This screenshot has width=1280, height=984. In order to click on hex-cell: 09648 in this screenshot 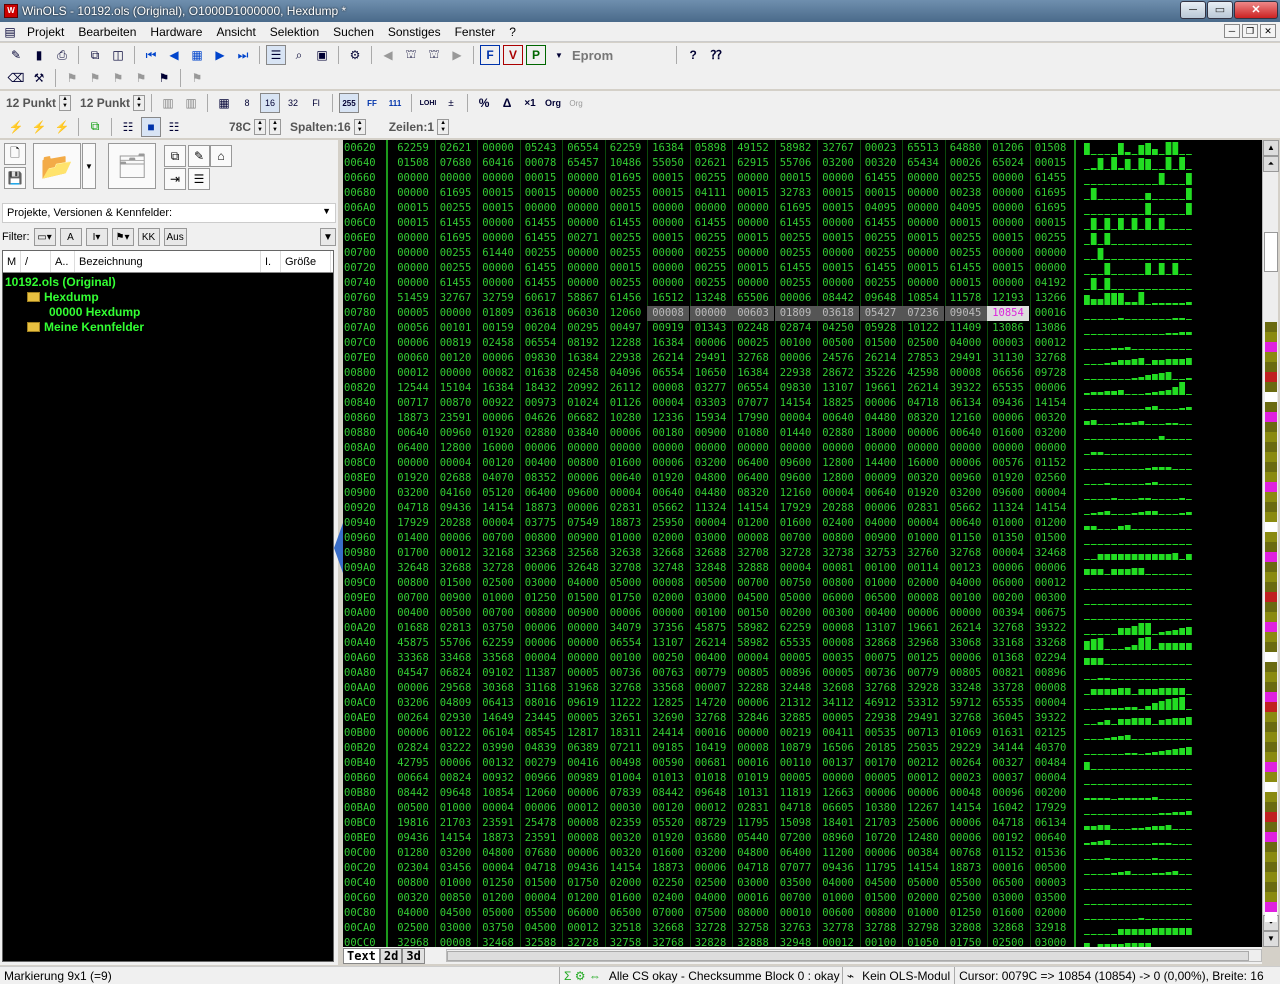, I will do `click(456, 793)`.